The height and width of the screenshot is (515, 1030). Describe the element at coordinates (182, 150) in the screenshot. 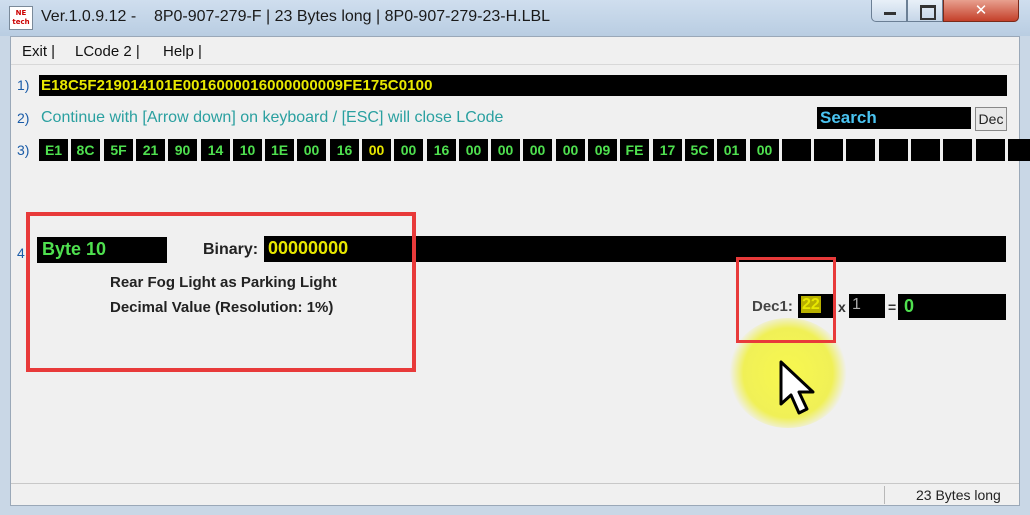

I see `byte-cell: 90` at that location.